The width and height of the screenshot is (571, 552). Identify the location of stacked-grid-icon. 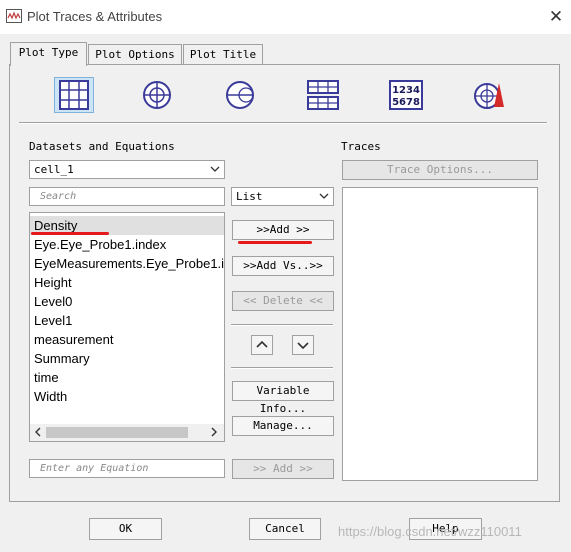
(323, 95).